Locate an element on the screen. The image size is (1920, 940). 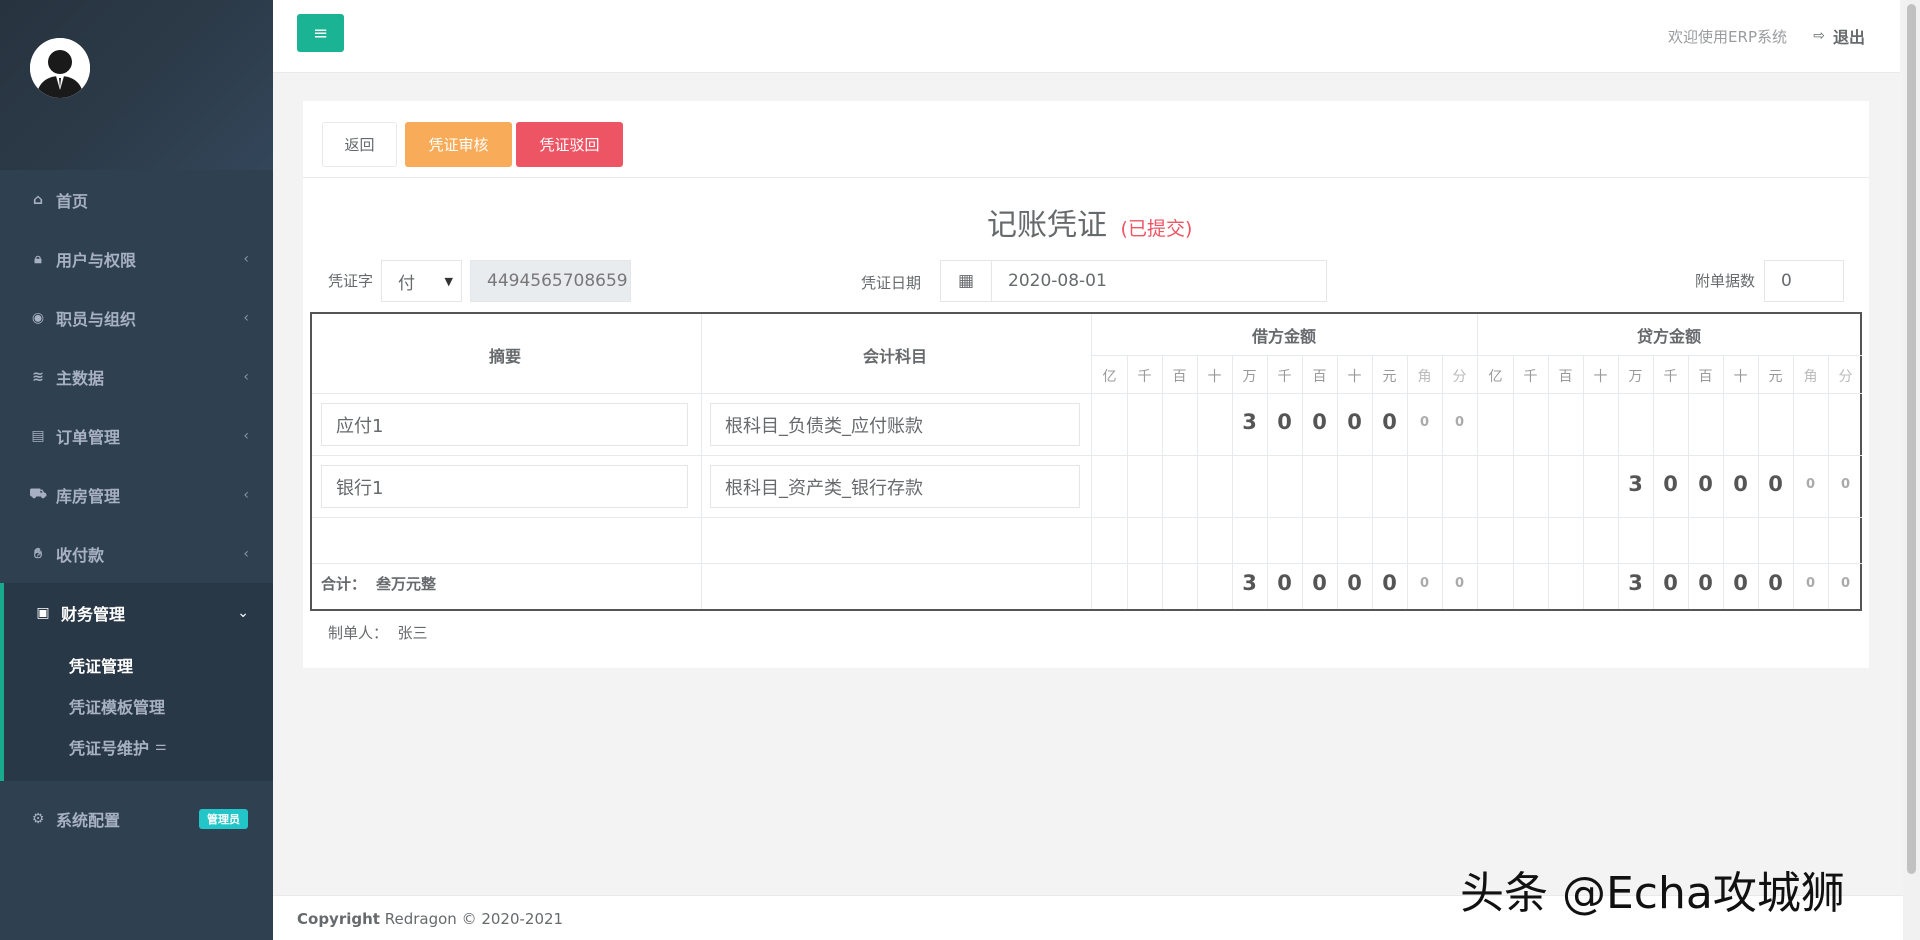
sidebar-item-label: 财务管理 is located at coordinates (93, 614).